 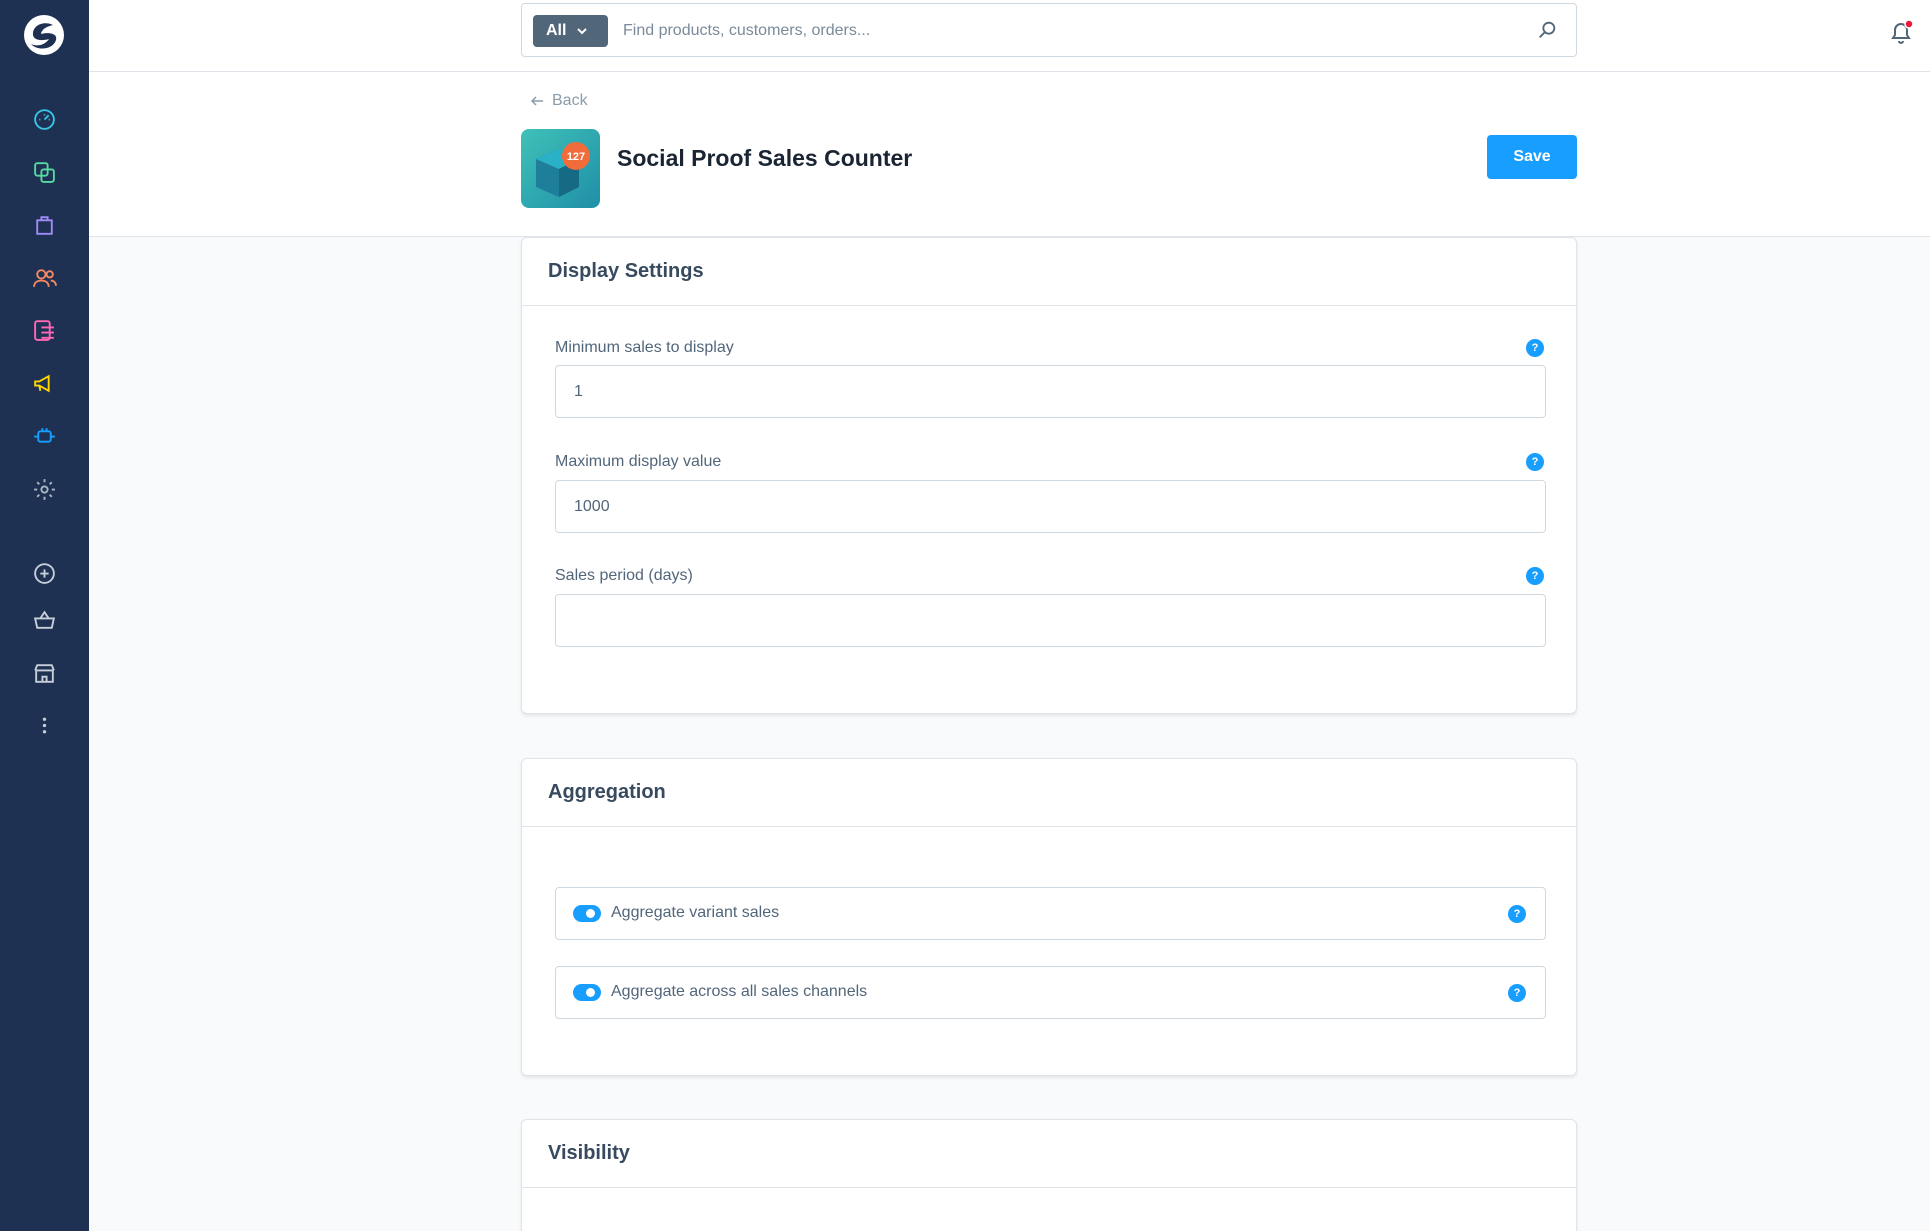 I want to click on field-label: Sales period (days), so click(x=624, y=575).